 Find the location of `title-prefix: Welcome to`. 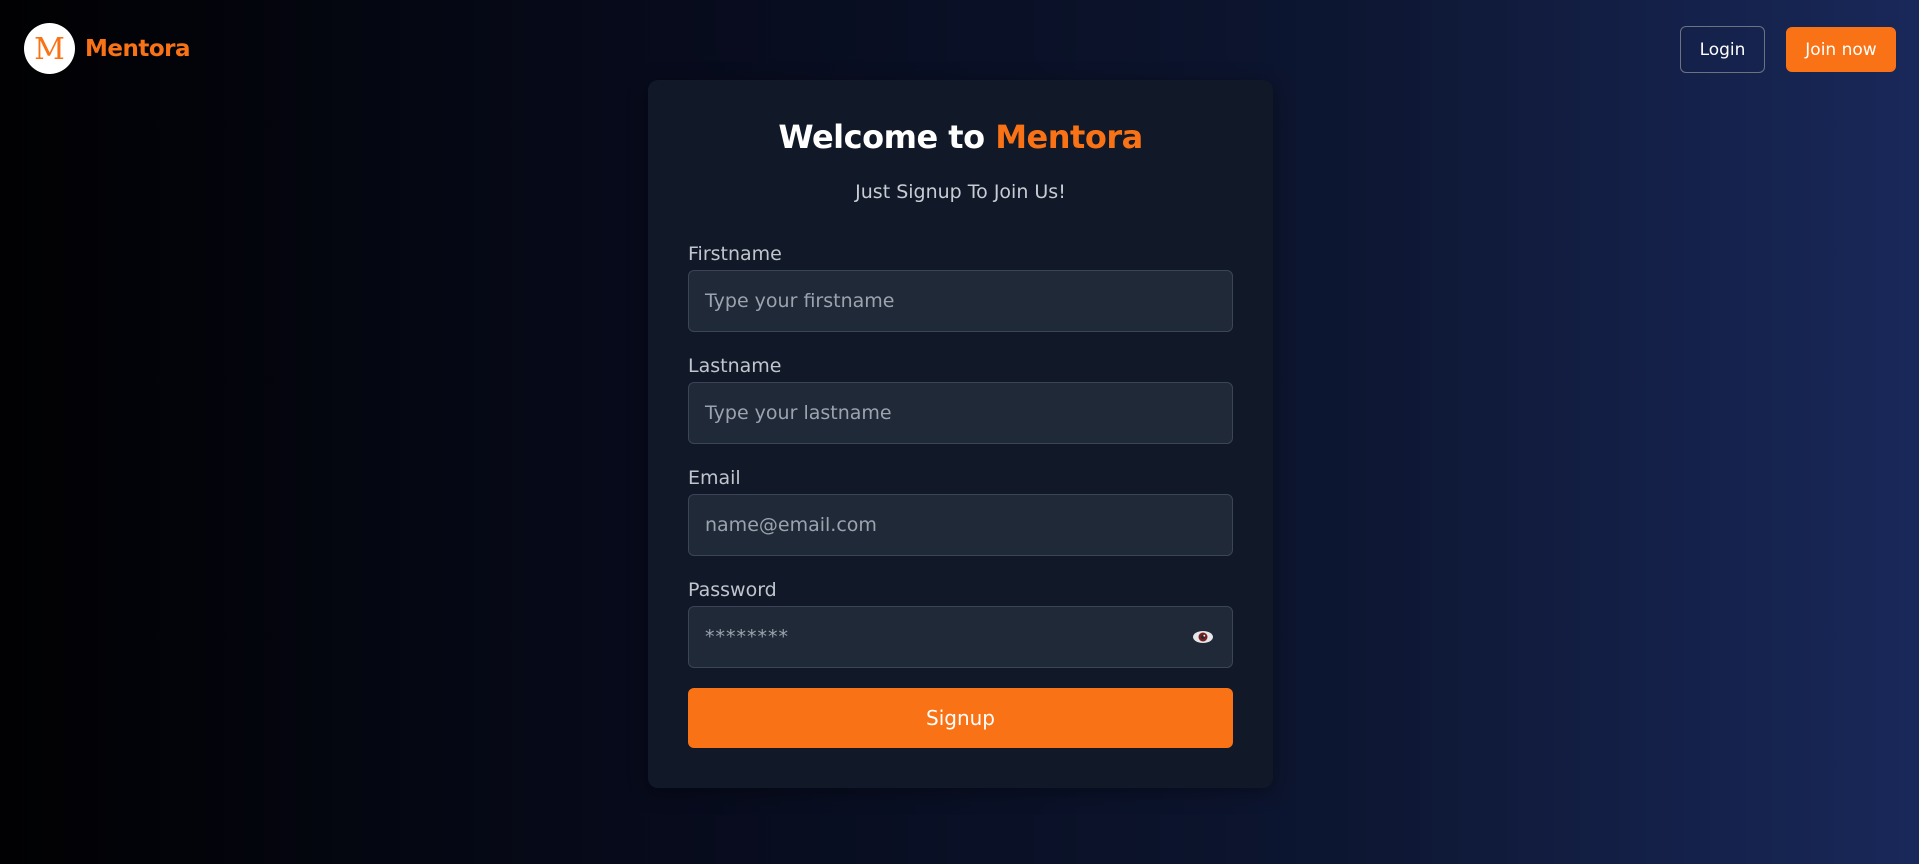

title-prefix: Welcome to is located at coordinates (881, 137).